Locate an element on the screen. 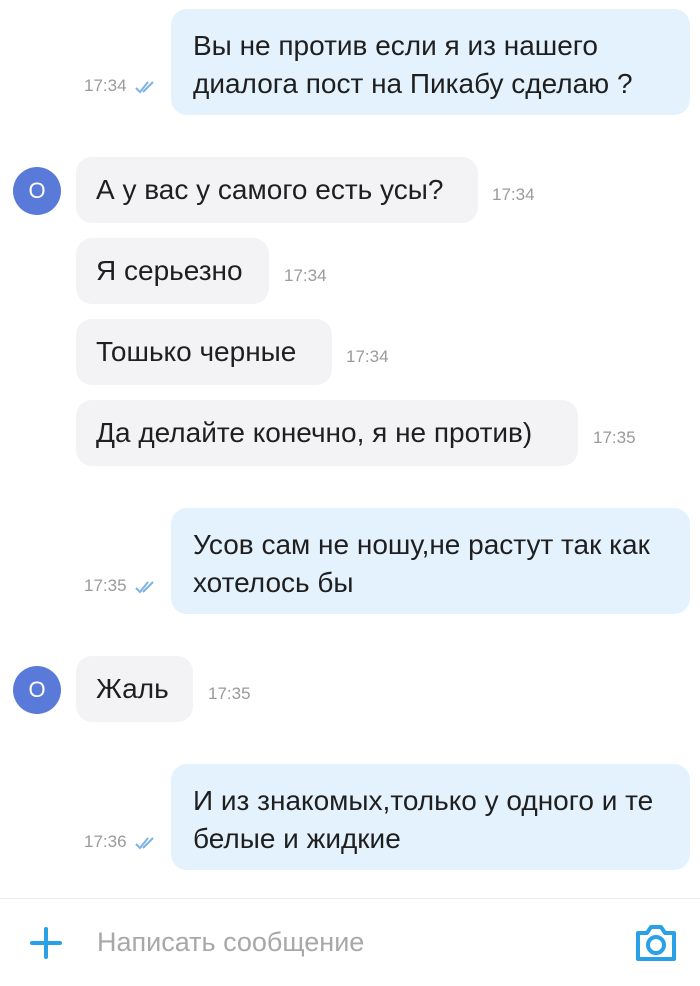 The height and width of the screenshot is (986, 700). message-text: Жаль is located at coordinates (132, 688).